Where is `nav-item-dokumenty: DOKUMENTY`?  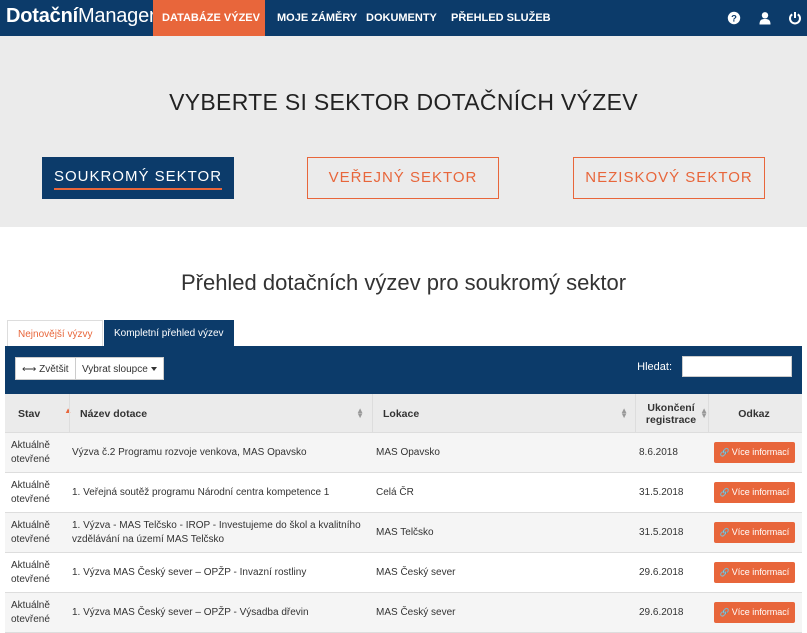
nav-item-dokumenty: DOKUMENTY is located at coordinates (401, 18).